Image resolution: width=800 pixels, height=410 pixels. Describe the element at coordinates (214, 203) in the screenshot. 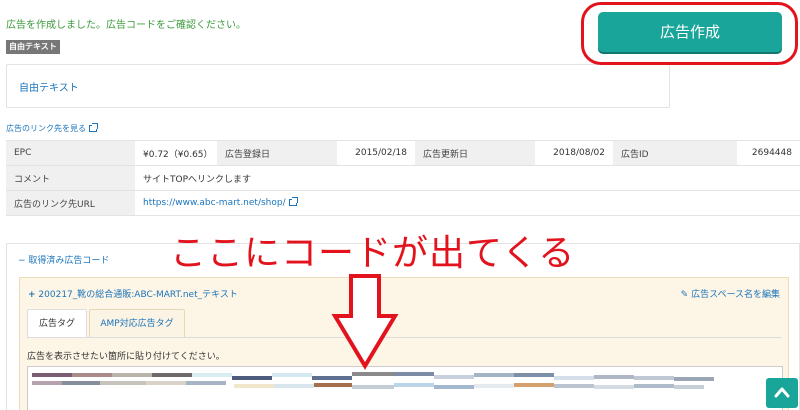

I see `ad-url-link: https://www.abc-mart.net/shop/` at that location.